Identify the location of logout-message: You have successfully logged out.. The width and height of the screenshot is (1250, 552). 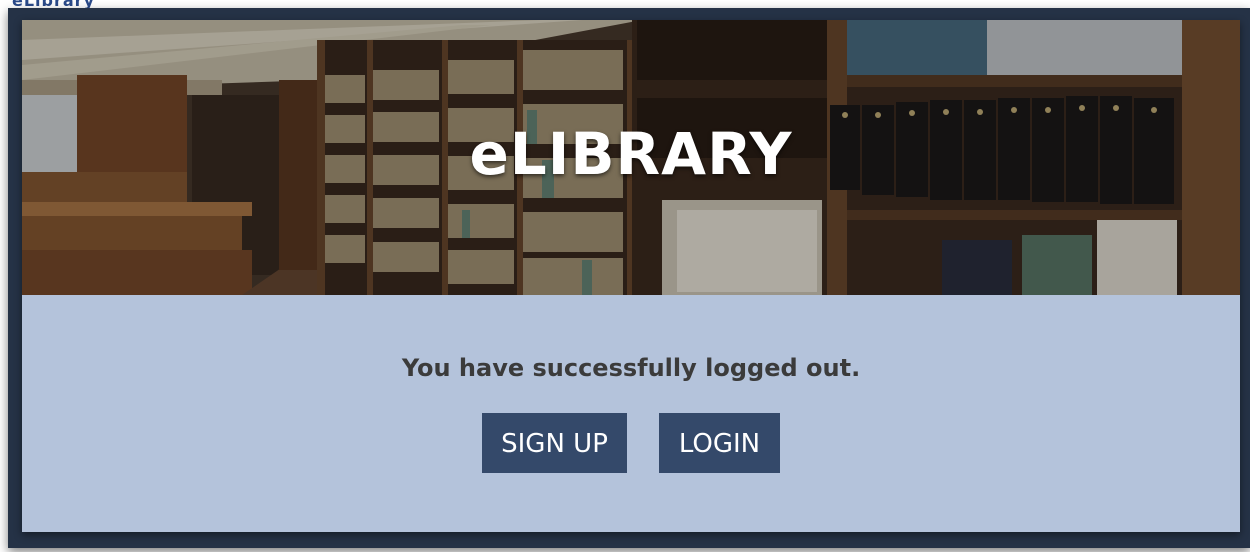
(631, 368).